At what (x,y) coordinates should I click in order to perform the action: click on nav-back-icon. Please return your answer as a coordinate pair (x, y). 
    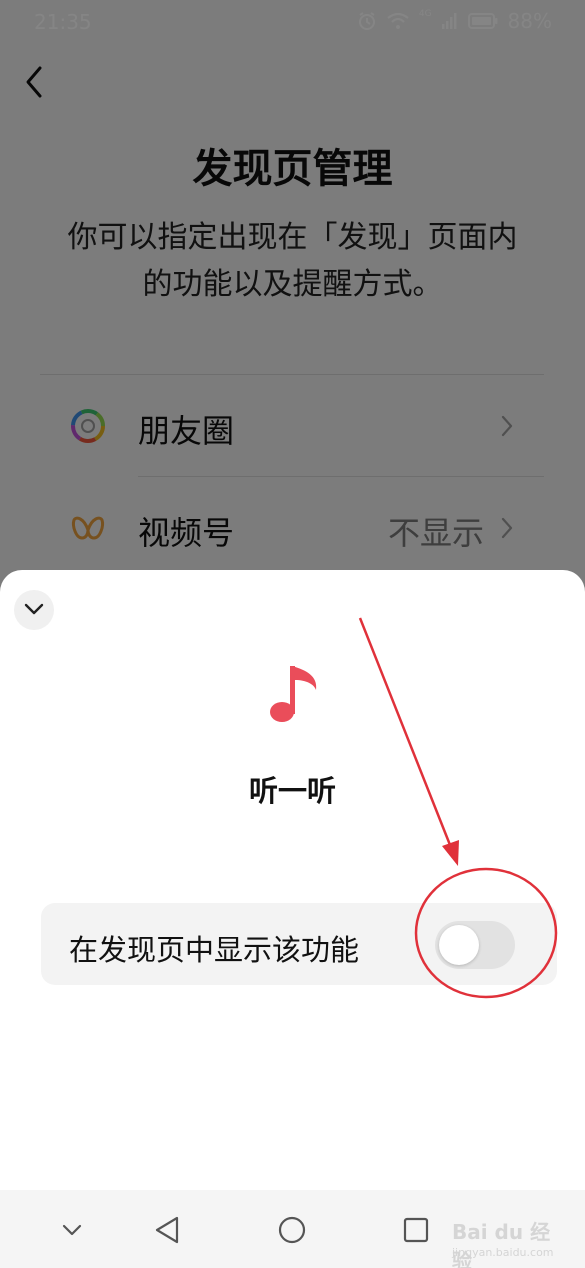
    Looking at the image, I should click on (168, 1230).